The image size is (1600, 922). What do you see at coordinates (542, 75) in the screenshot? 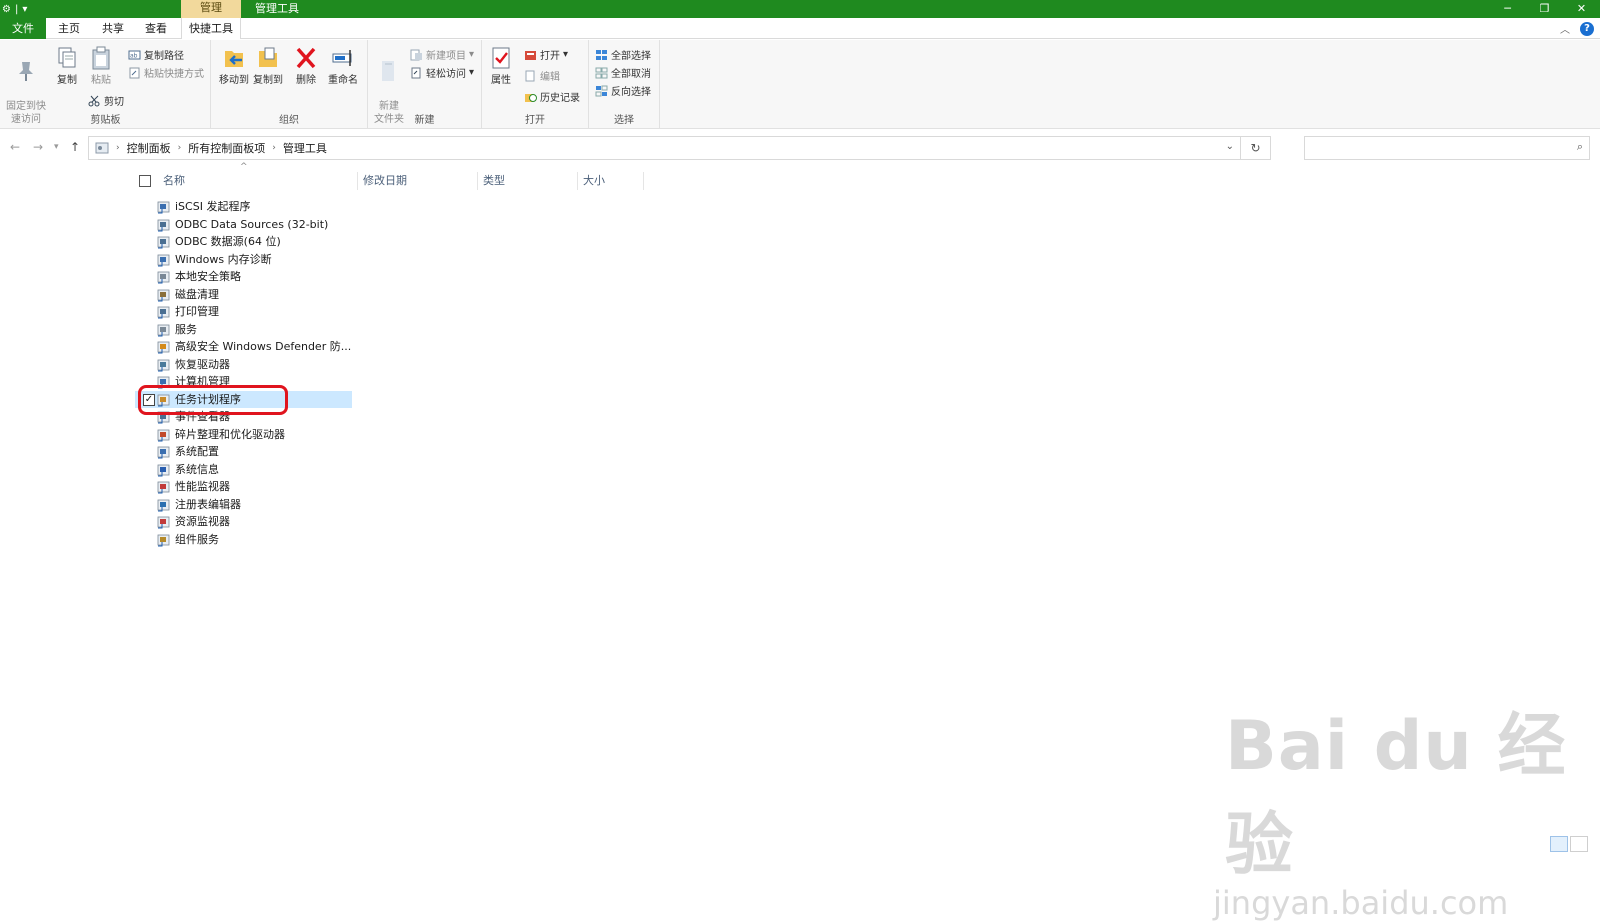
I see `edit-button: 编辑` at bounding box center [542, 75].